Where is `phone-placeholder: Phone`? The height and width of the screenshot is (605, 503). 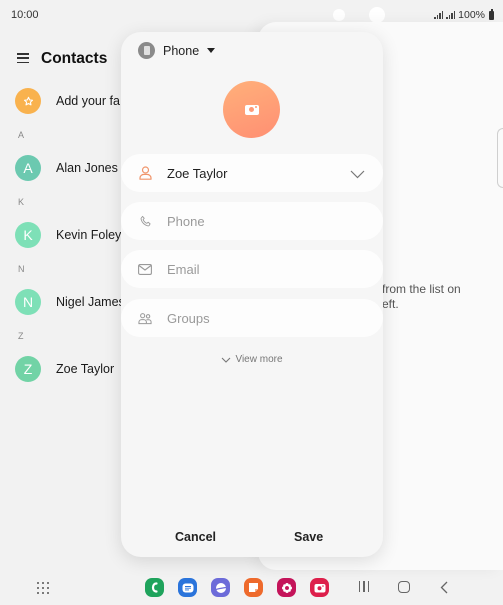
phone-placeholder: Phone is located at coordinates (186, 221).